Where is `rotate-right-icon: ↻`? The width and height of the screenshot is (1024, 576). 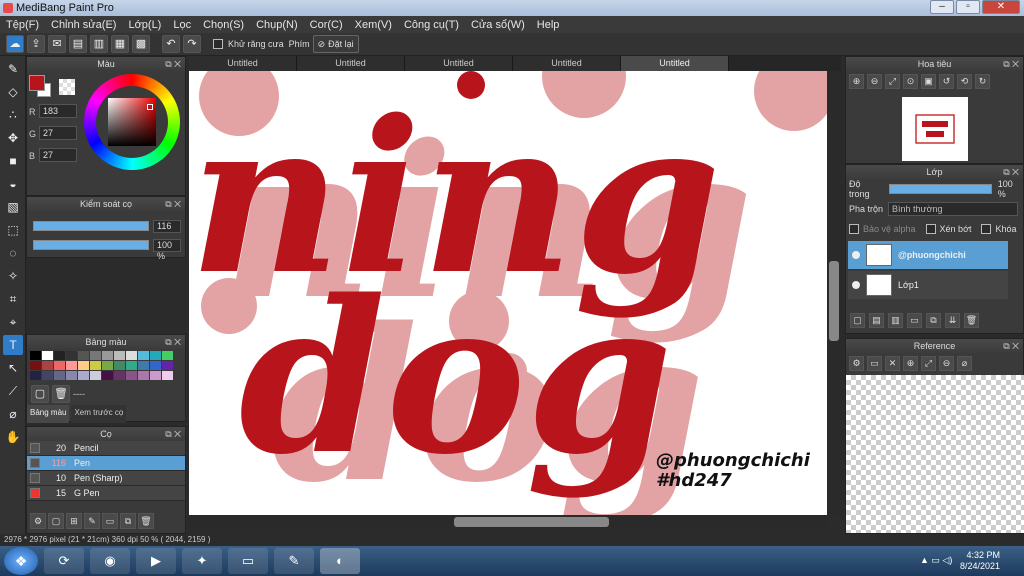
rotate-right-icon: ↻ is located at coordinates (982, 81).